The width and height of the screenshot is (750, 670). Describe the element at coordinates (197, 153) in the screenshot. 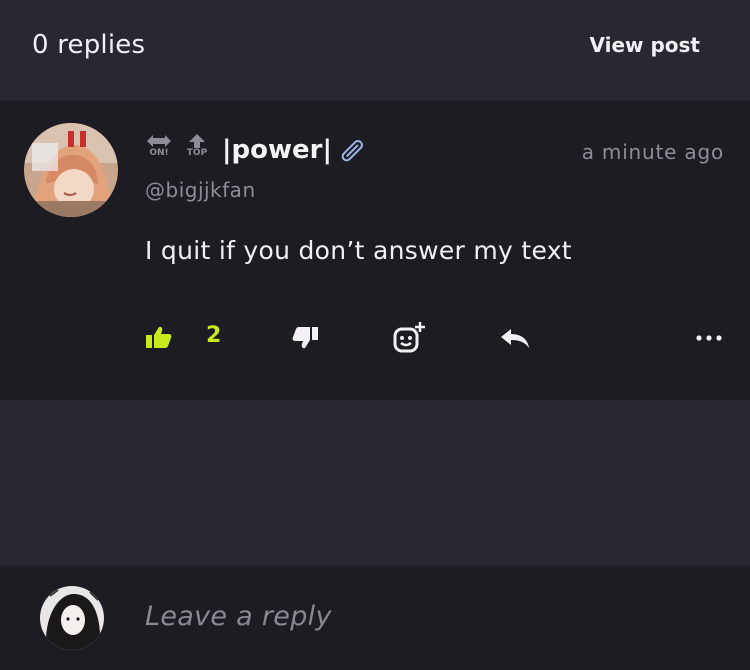

I see `badge-label: TOP` at that location.